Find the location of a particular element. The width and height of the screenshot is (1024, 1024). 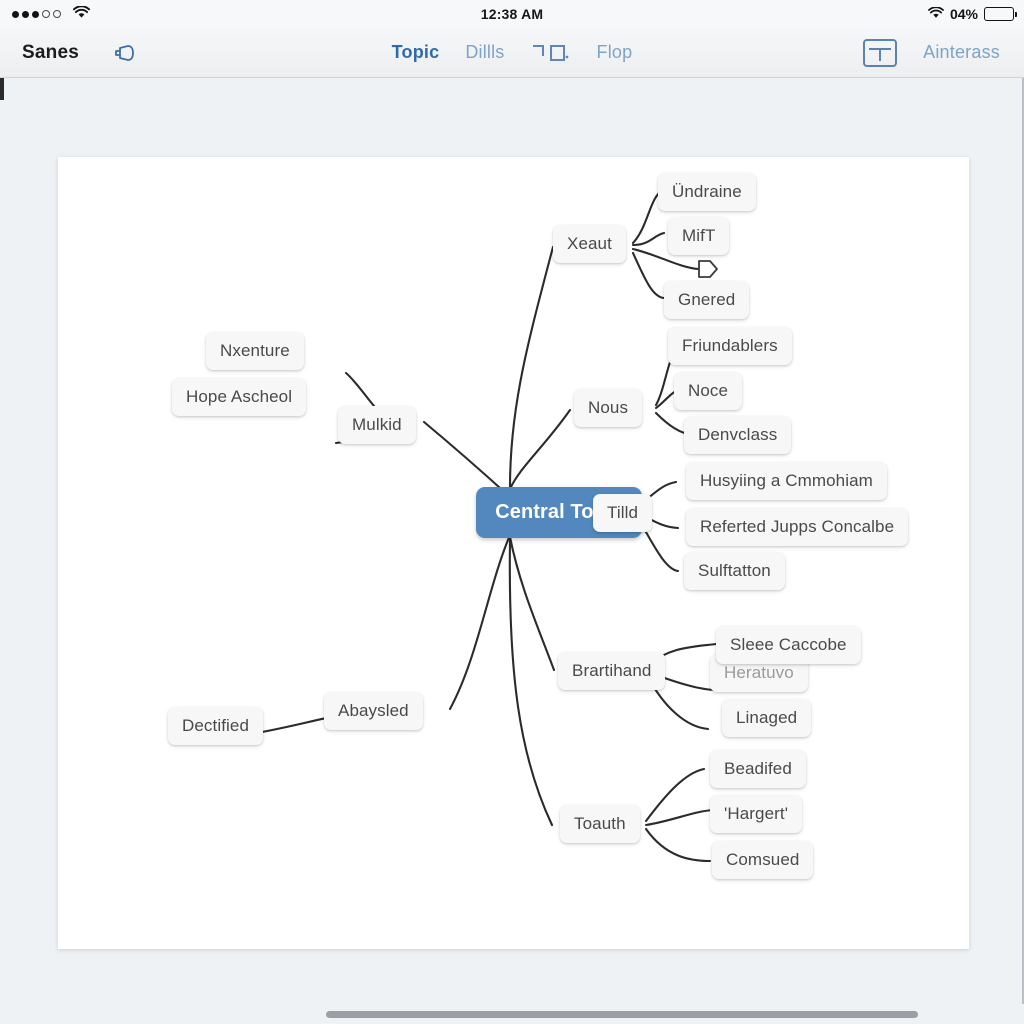

mindmap-node-gnered: Gnered is located at coordinates (707, 300).